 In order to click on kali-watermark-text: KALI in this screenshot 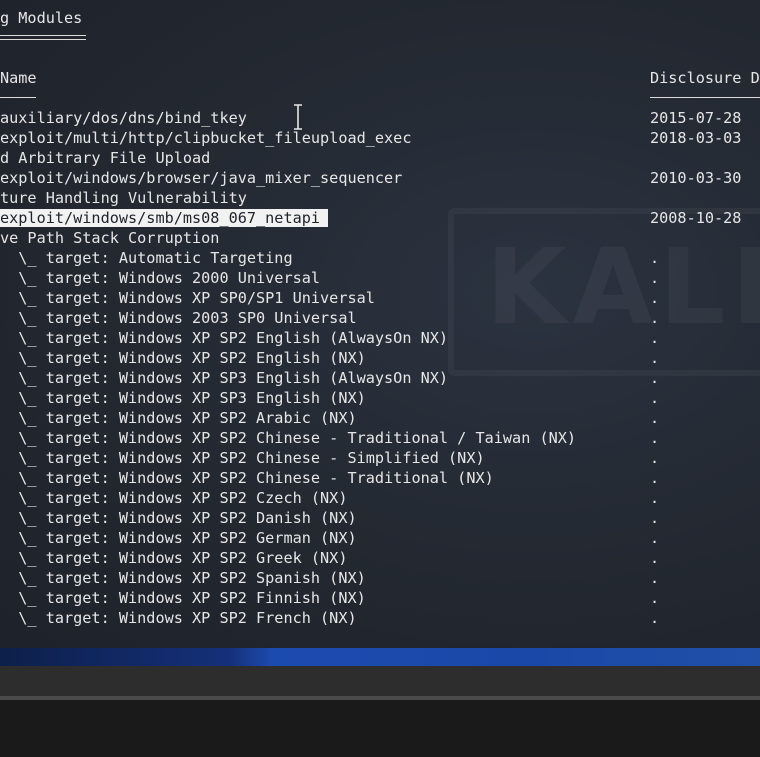, I will do `click(623, 287)`.